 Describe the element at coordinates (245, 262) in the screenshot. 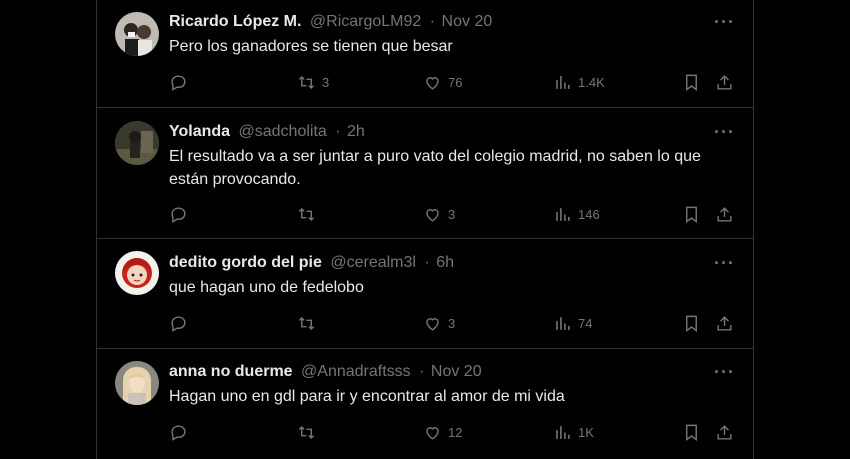

I see `author-name: dedito gordo del pie` at that location.